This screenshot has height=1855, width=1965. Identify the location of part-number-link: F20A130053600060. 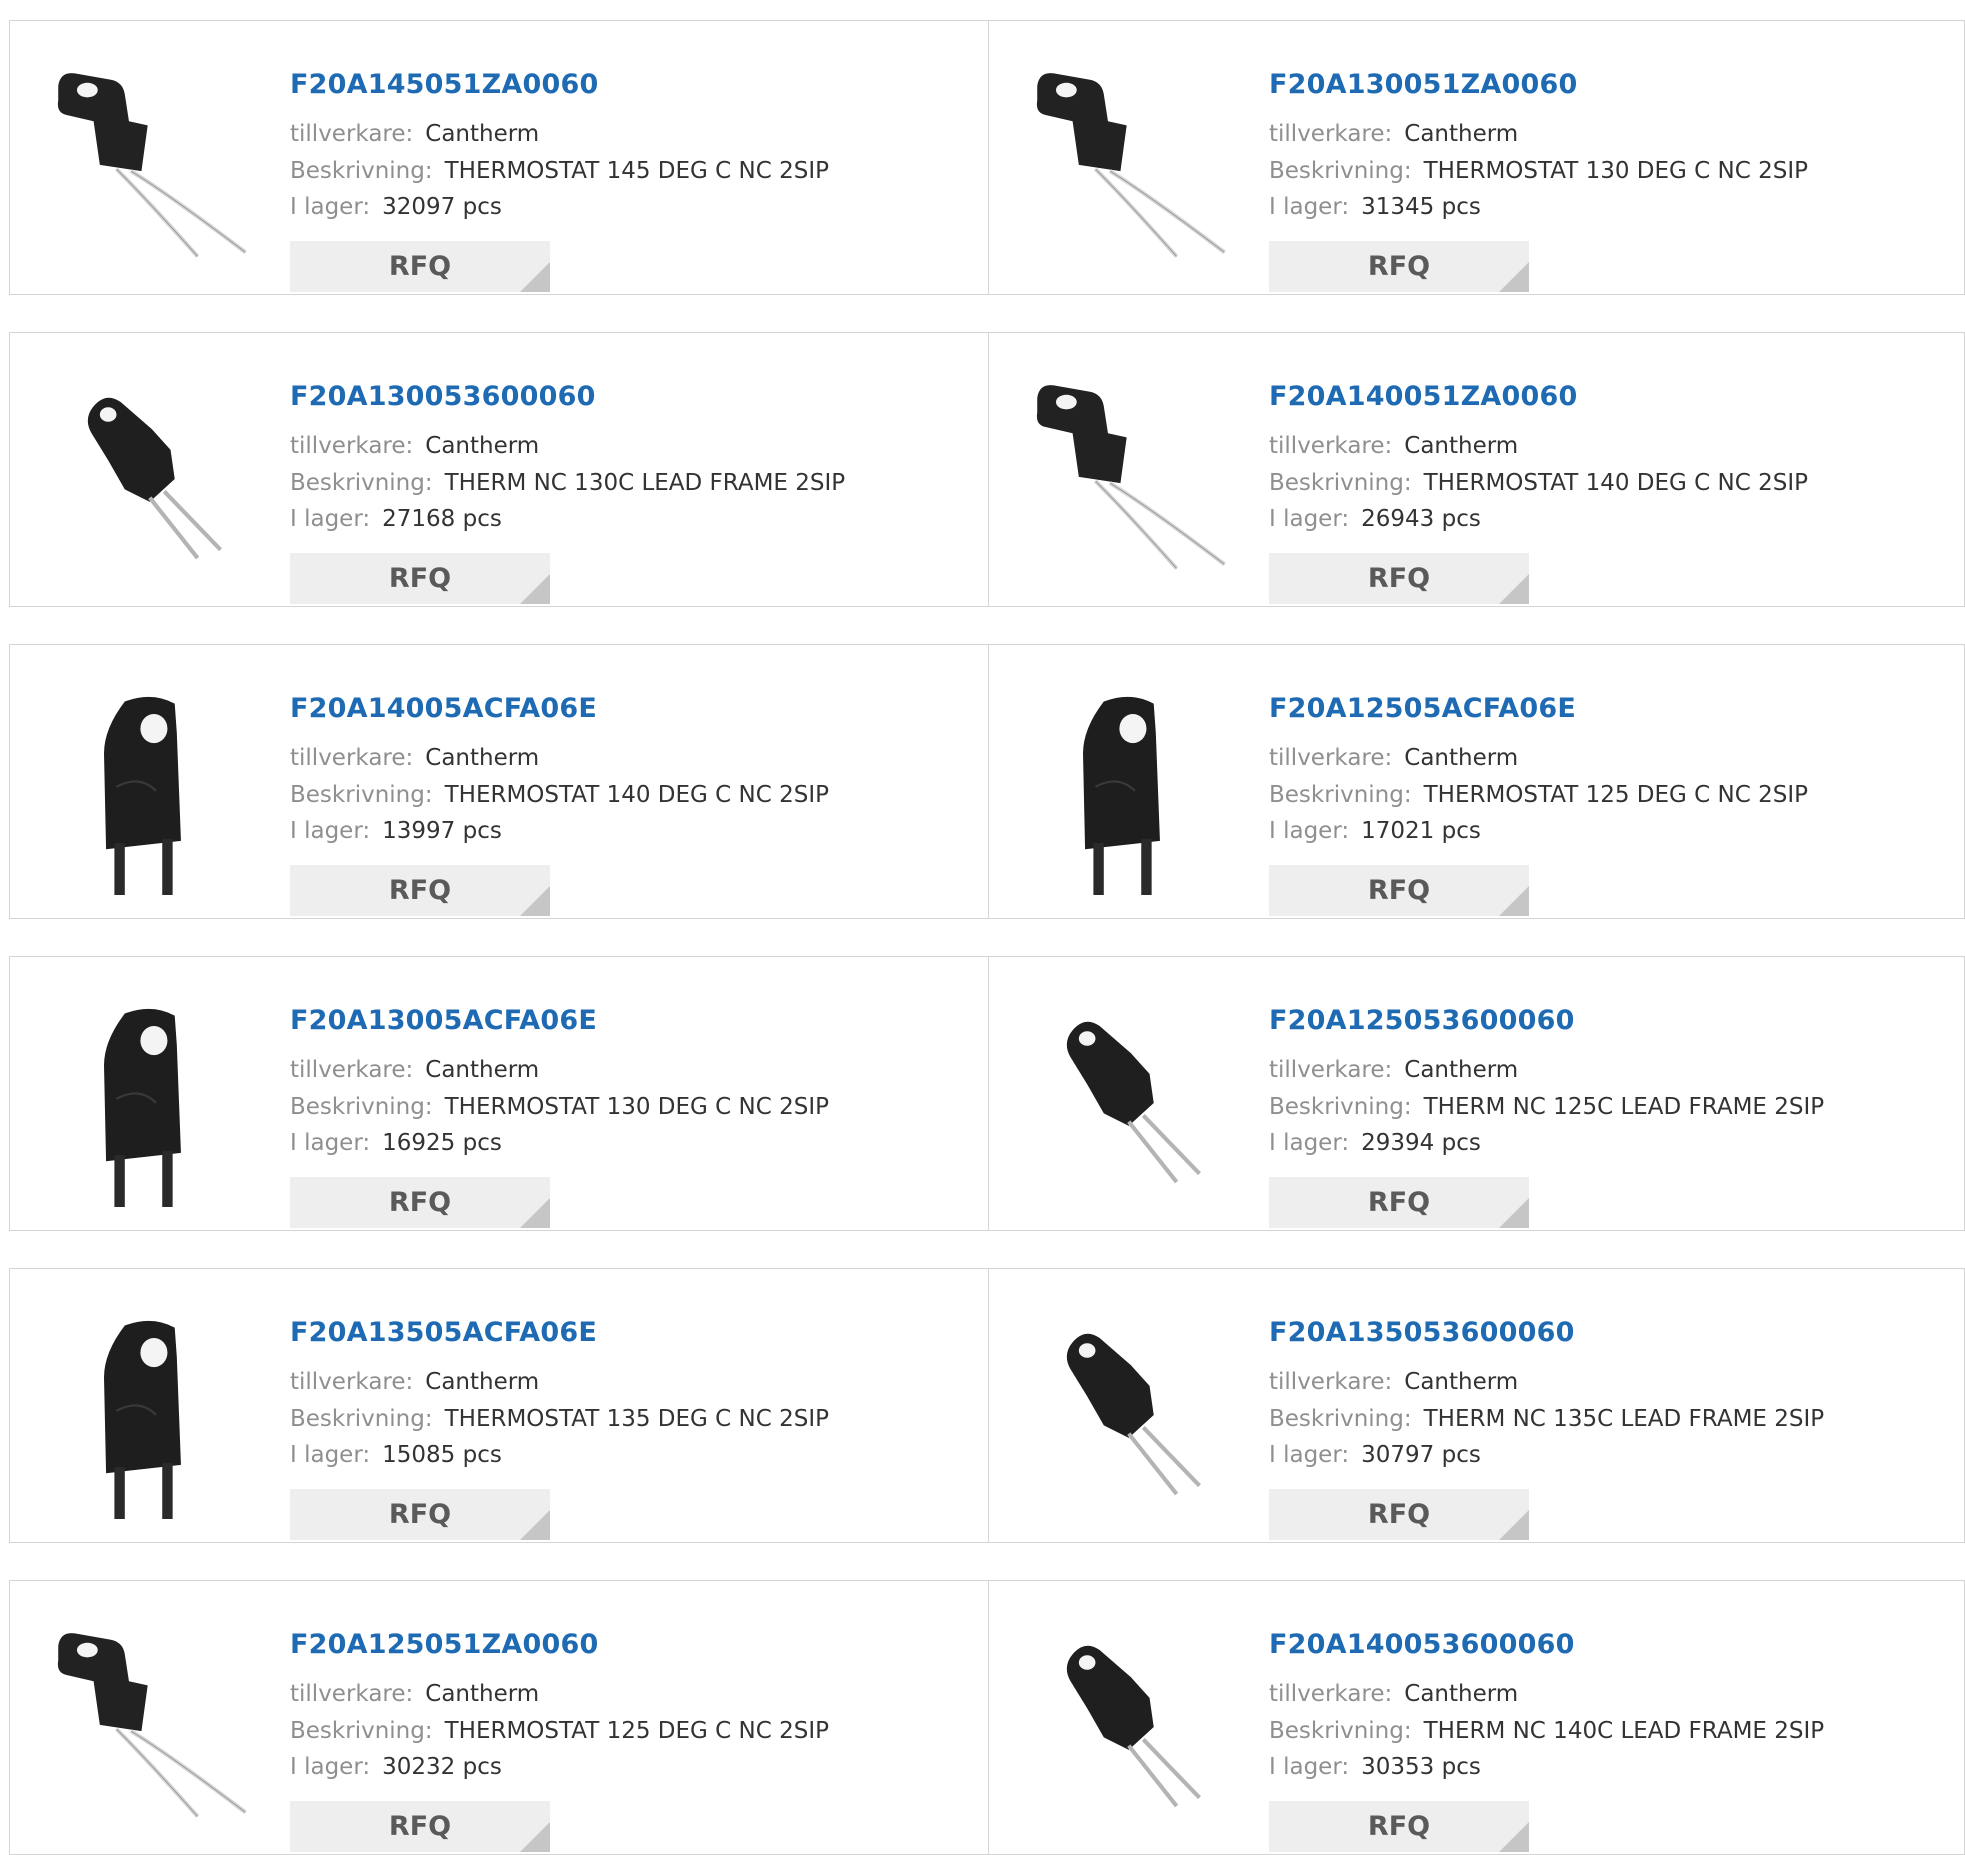
(443, 397).